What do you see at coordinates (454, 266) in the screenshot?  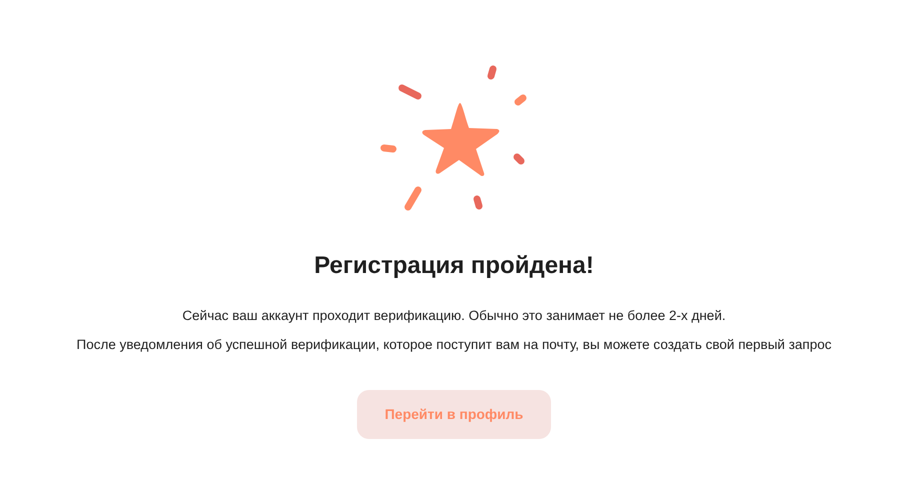 I see `page-title: Регистрация пройдена!` at bounding box center [454, 266].